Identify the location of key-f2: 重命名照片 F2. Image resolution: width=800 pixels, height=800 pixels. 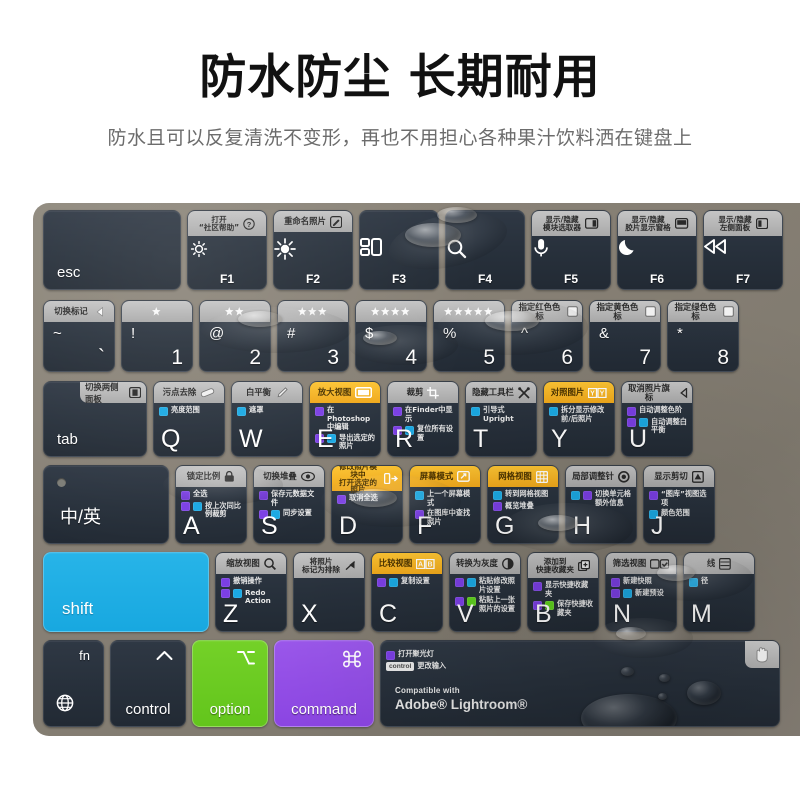
(313, 250).